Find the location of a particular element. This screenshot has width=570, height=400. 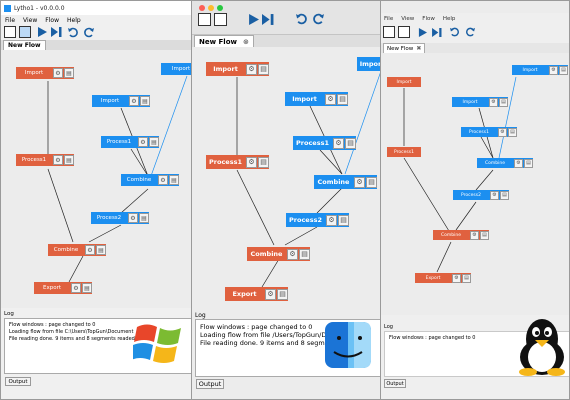

tab-new-flow: New Flow is located at coordinates (24, 45).